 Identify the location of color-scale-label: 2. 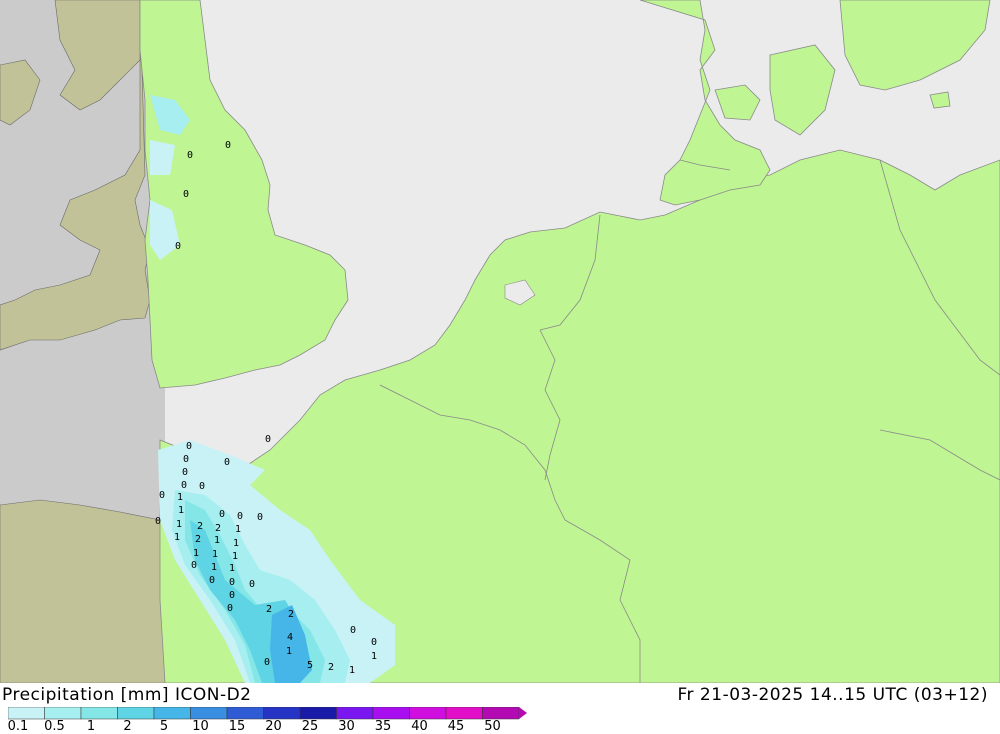
(127, 726).